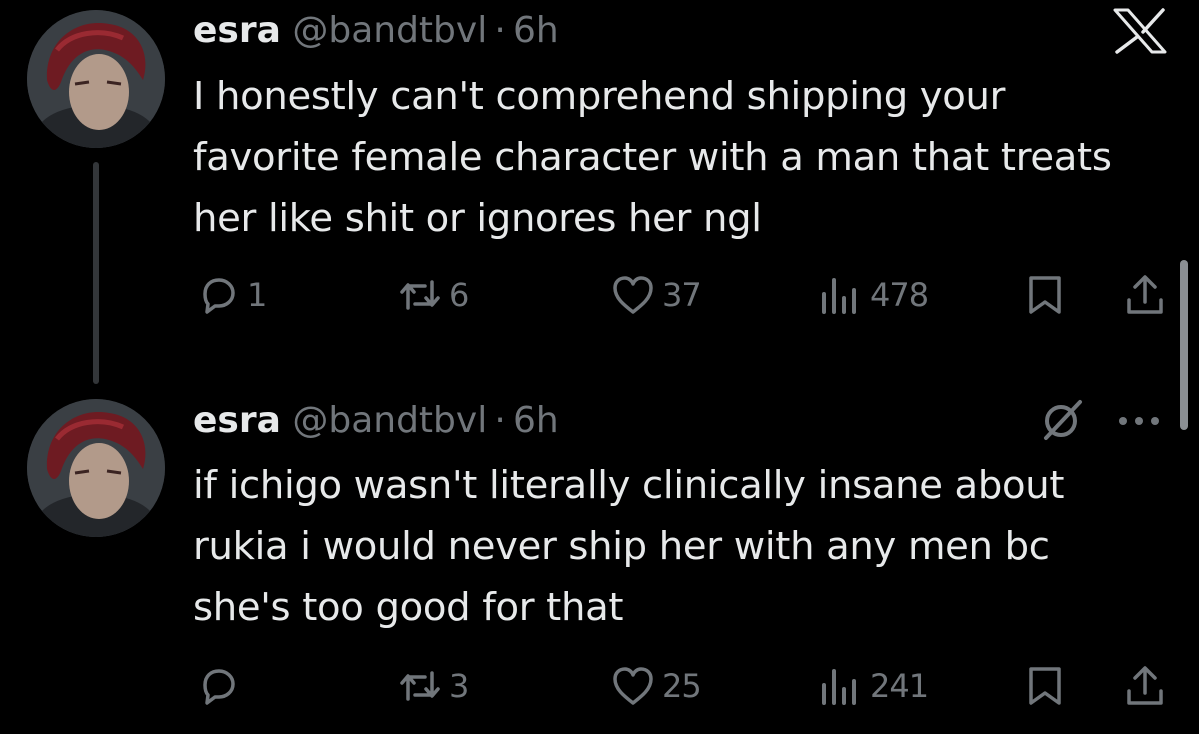 Image resolution: width=1199 pixels, height=734 pixels. Describe the element at coordinates (599, 295) in the screenshot. I see `action-bar: 1 6 37 478` at that location.